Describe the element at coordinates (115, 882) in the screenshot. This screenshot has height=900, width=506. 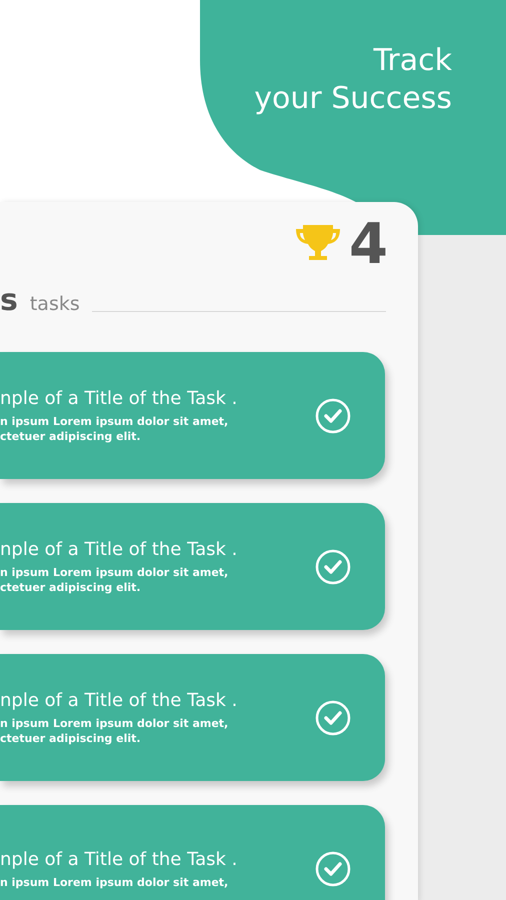
I see `task-description: n ipsum Lorem ipsum dolor sit amet,` at that location.